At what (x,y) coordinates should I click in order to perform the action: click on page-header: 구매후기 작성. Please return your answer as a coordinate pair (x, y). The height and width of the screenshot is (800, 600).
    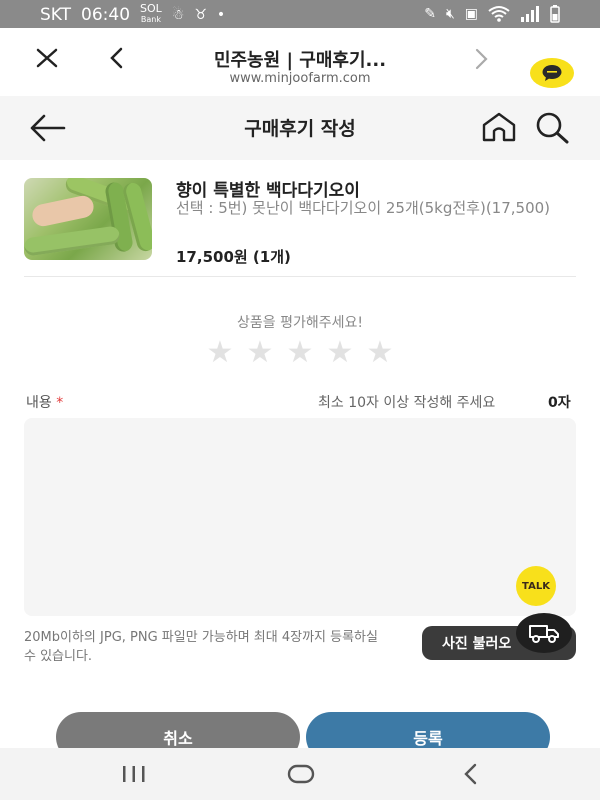
    Looking at the image, I should click on (300, 128).